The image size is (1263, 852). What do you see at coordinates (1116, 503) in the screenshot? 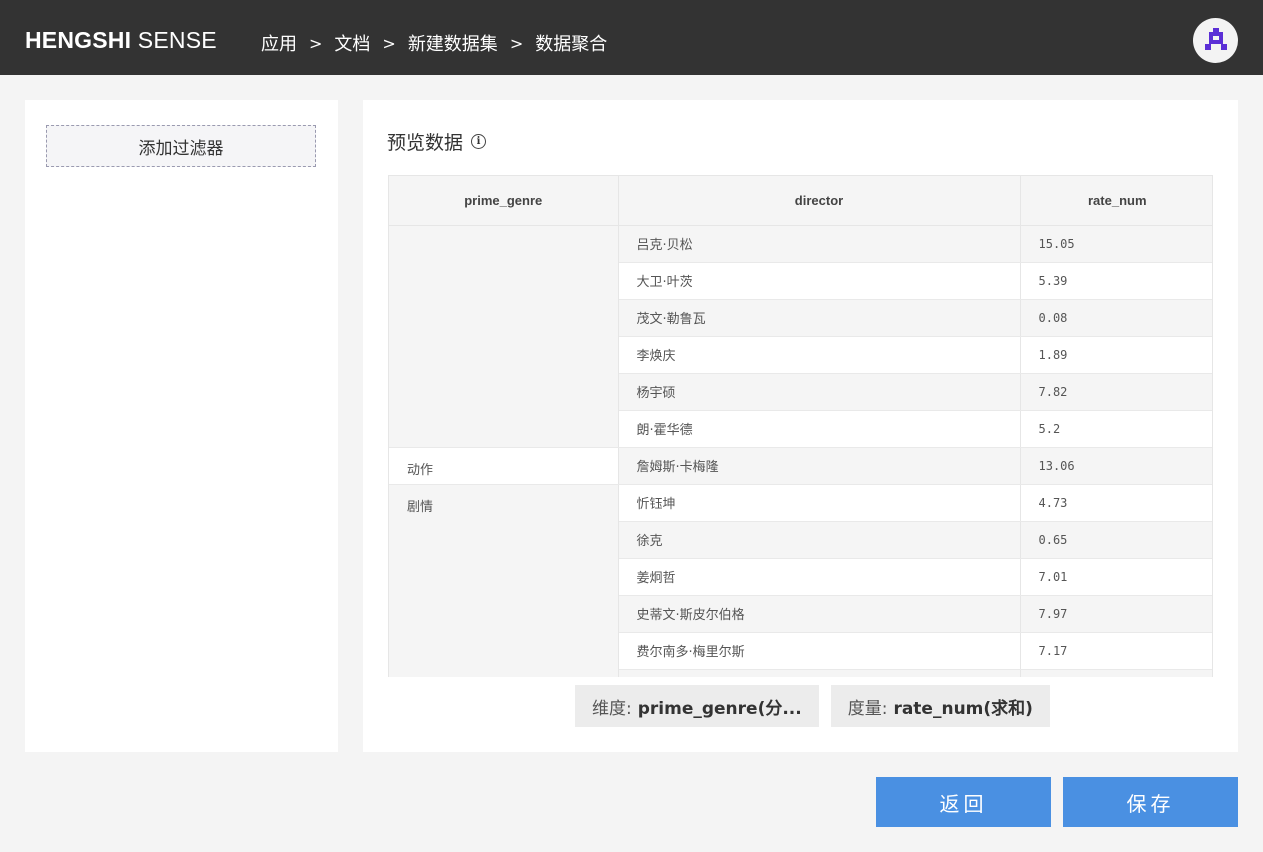
I see `rate-cell: 4.73` at bounding box center [1116, 503].